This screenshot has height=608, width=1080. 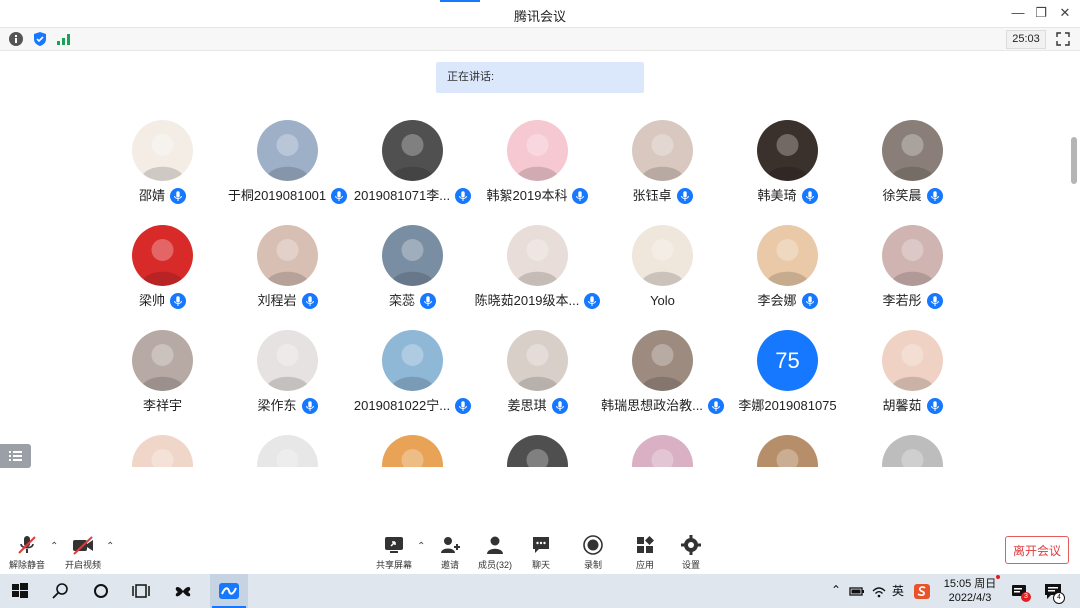 I want to click on share-screen-button: 共享屏幕, so click(x=394, y=553).